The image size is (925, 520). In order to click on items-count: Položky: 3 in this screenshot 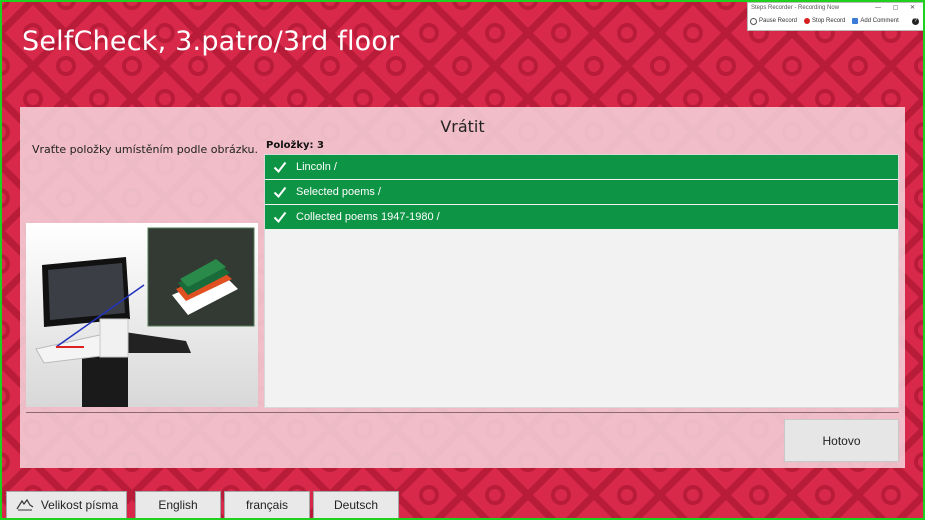, I will do `click(295, 145)`.